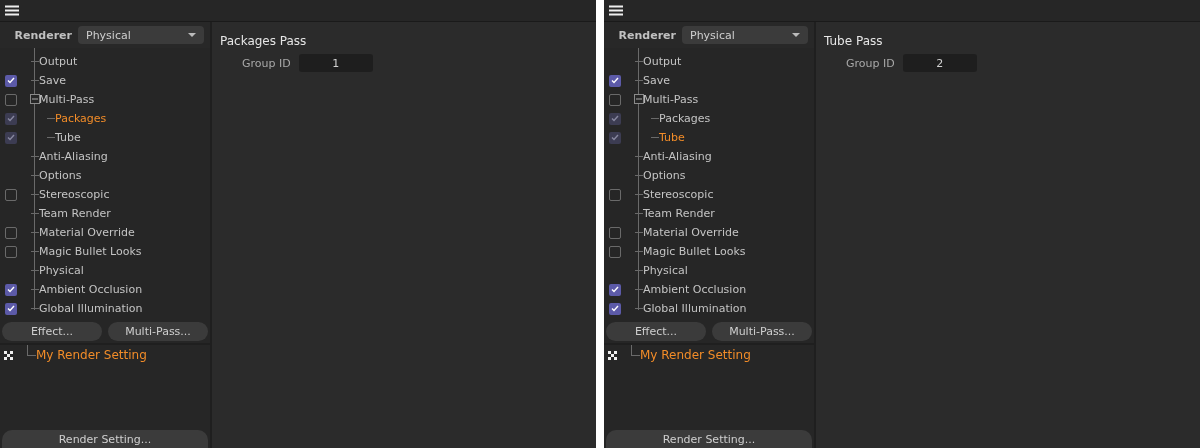 The image size is (1200, 448). Describe the element at coordinates (854, 41) in the screenshot. I see `pass-title: Tube Pass` at that location.